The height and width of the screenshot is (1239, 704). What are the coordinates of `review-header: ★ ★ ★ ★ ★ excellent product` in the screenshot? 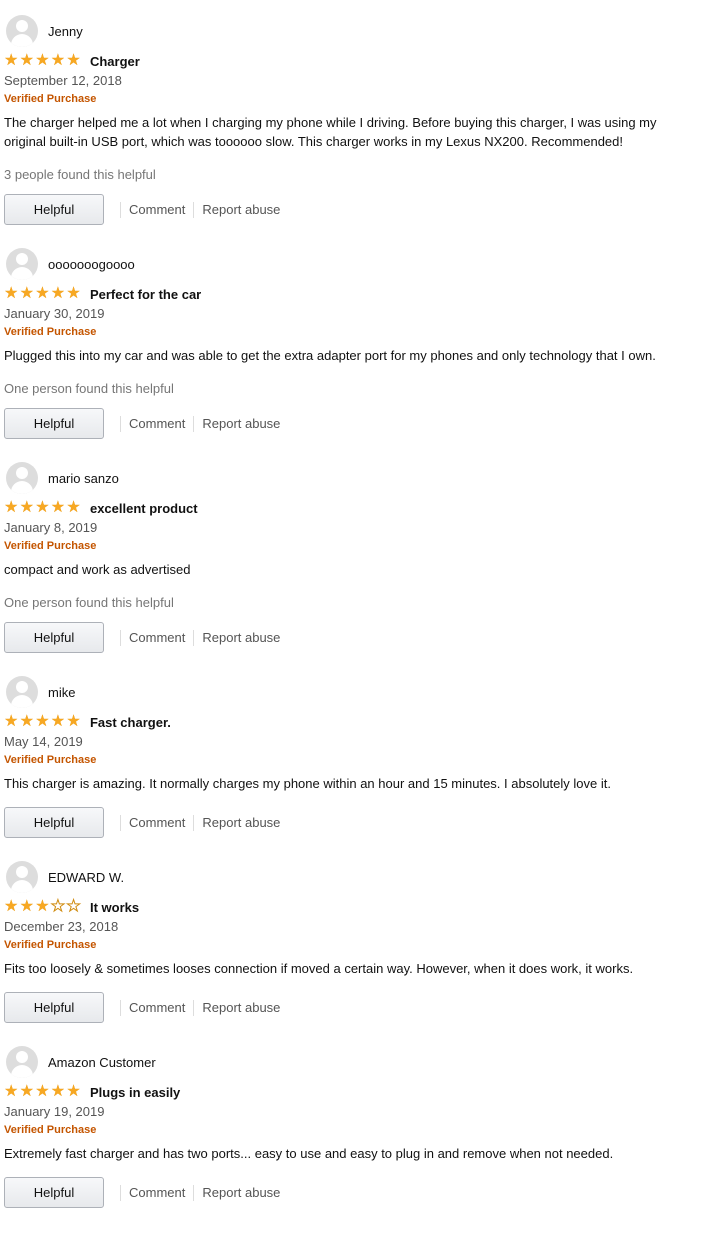 It's located at (101, 508).